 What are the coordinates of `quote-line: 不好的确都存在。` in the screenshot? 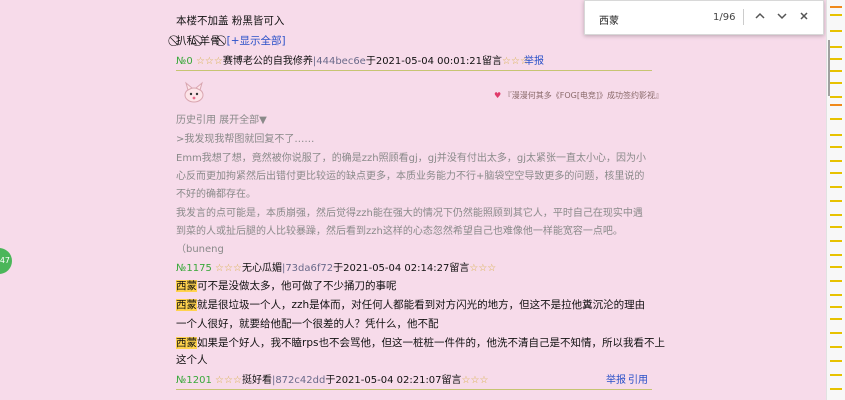 It's located at (216, 194).